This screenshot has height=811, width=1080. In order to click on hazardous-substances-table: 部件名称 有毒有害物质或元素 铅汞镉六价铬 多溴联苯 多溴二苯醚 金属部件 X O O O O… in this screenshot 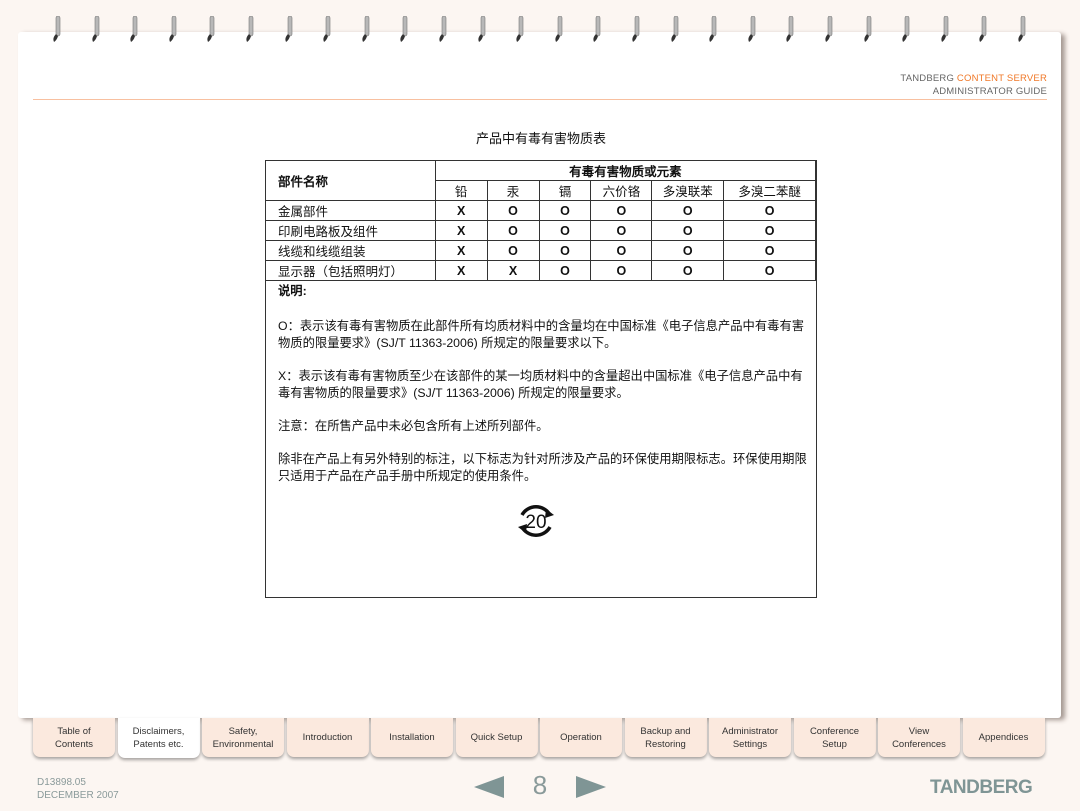, I will do `click(541, 220)`.